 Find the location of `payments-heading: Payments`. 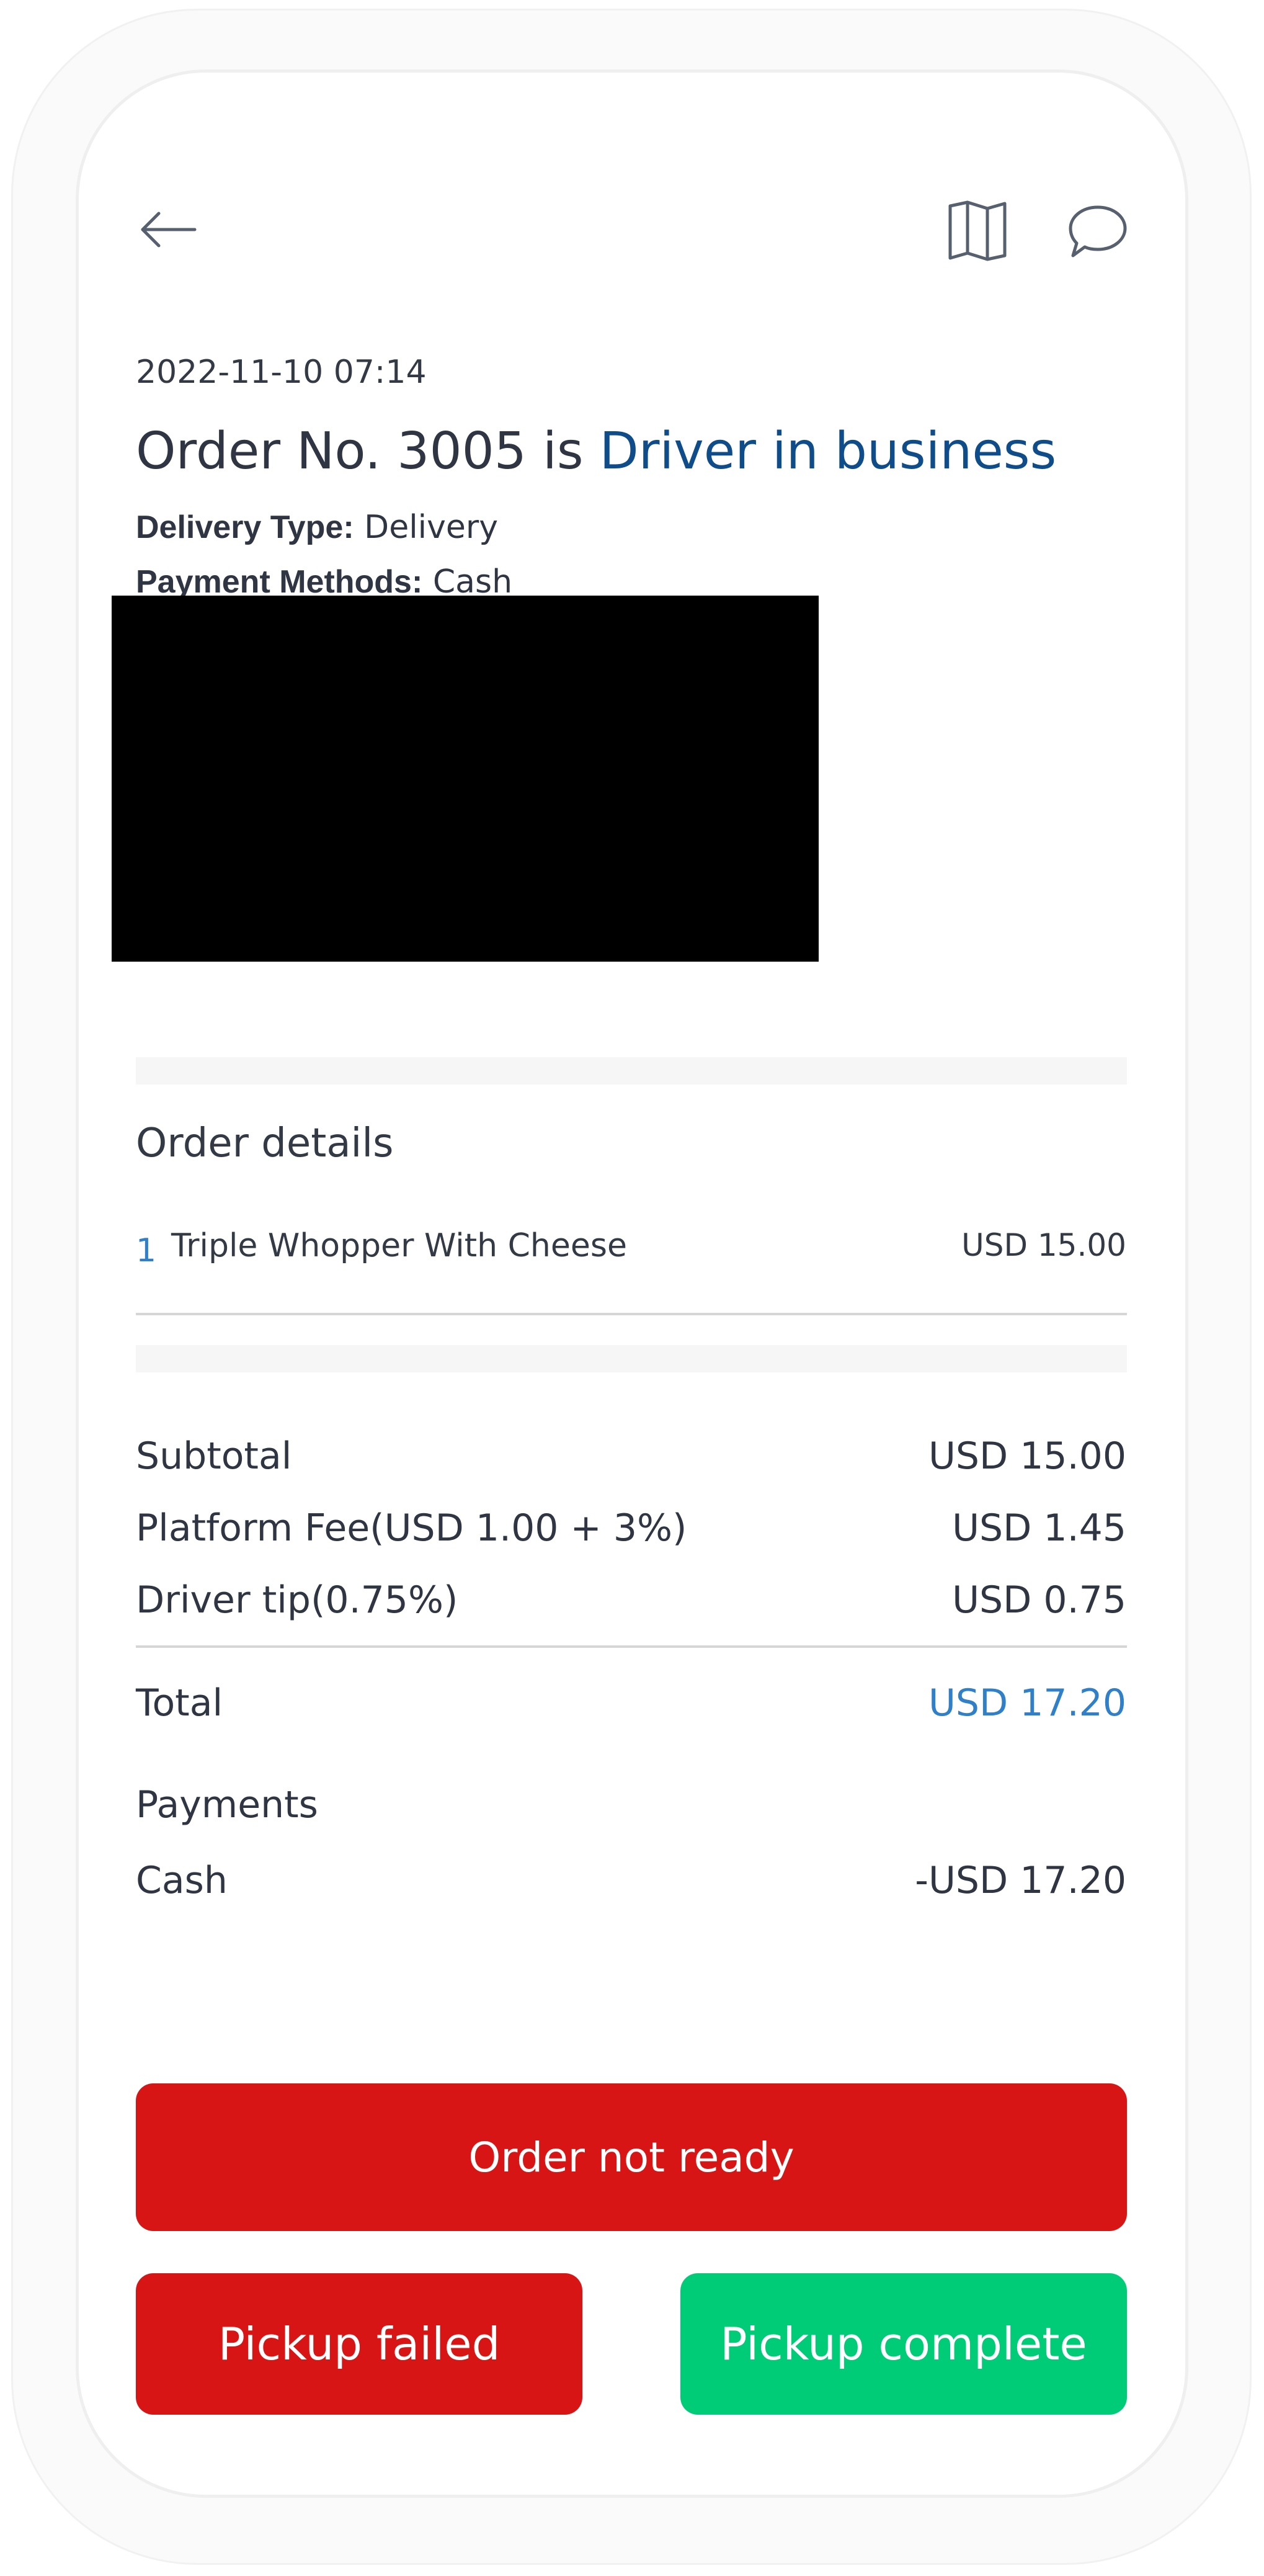

payments-heading: Payments is located at coordinates (227, 1805).